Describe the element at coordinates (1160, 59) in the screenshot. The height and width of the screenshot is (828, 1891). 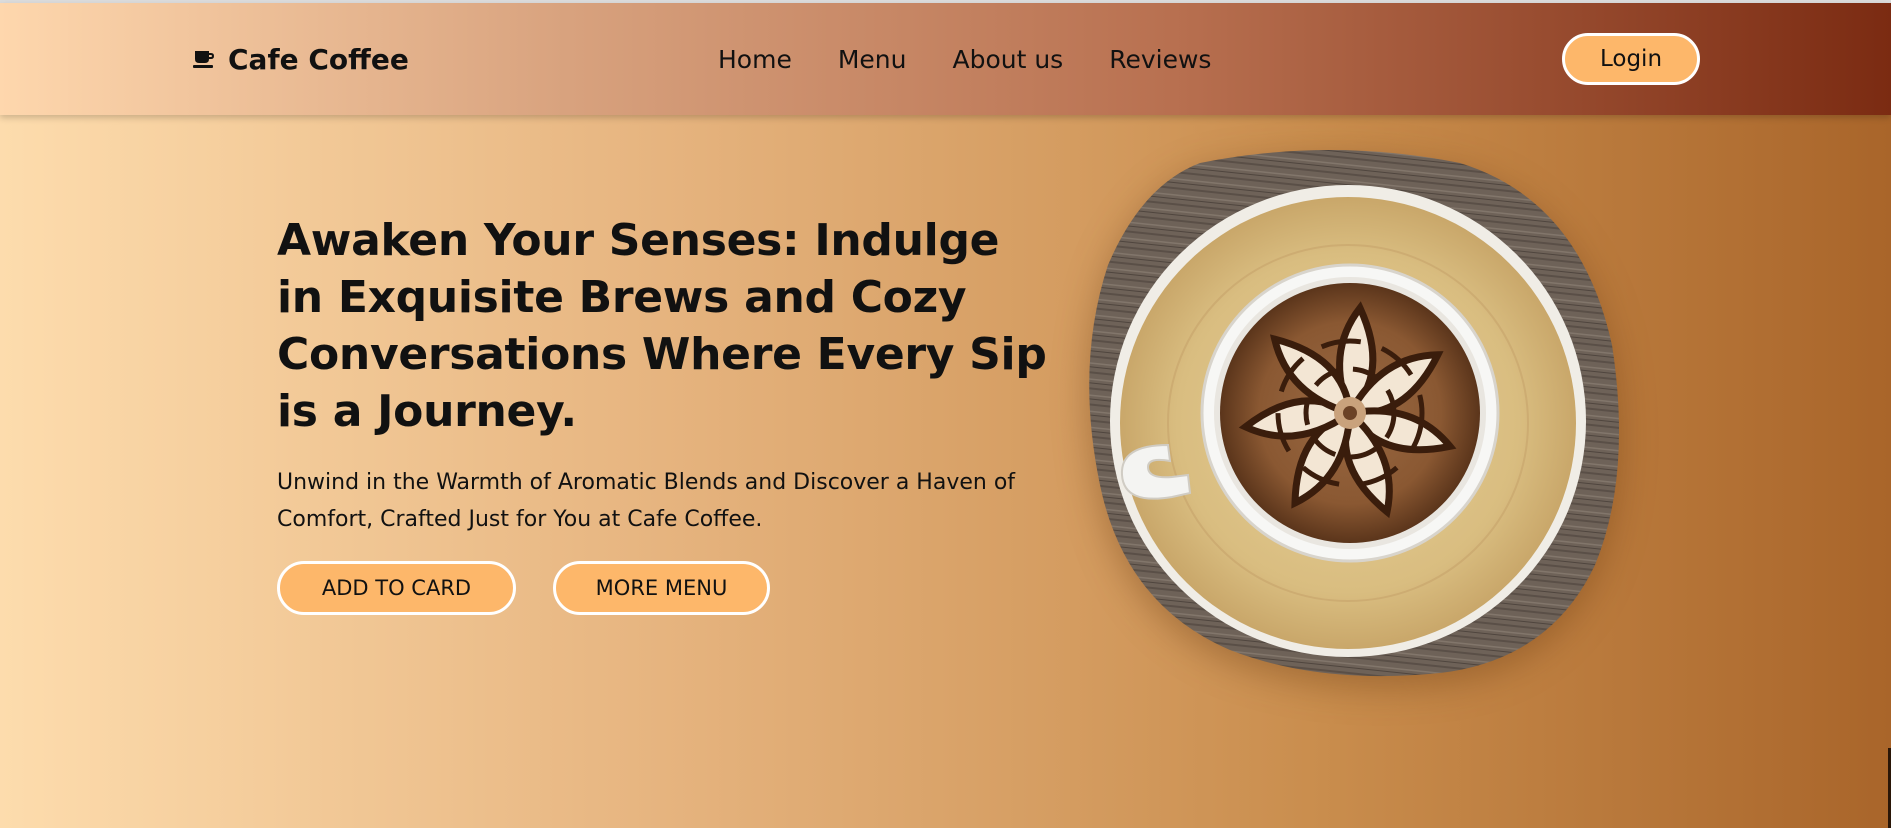
I see `nav-link-reviews: Reviews` at that location.